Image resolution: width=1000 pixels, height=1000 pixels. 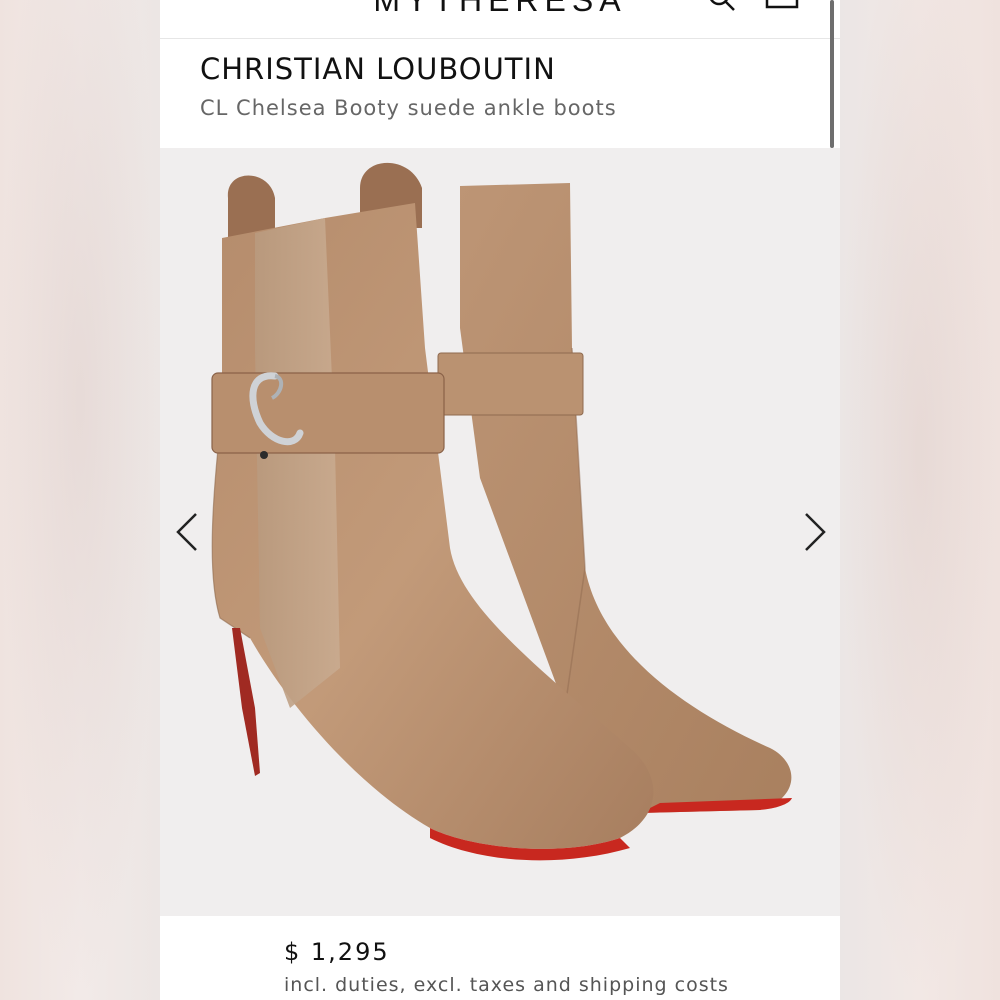 I want to click on product-price: $ 1,295, so click(x=337, y=952).